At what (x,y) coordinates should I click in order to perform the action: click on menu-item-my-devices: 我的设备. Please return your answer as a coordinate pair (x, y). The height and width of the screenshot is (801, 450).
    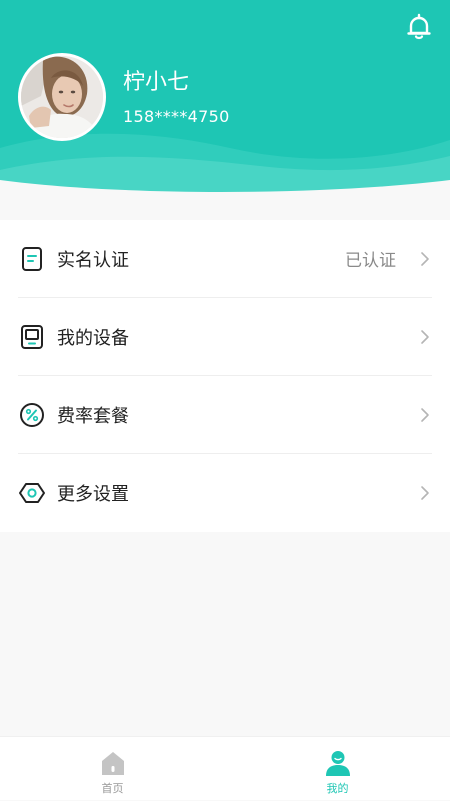
    Looking at the image, I should click on (225, 337).